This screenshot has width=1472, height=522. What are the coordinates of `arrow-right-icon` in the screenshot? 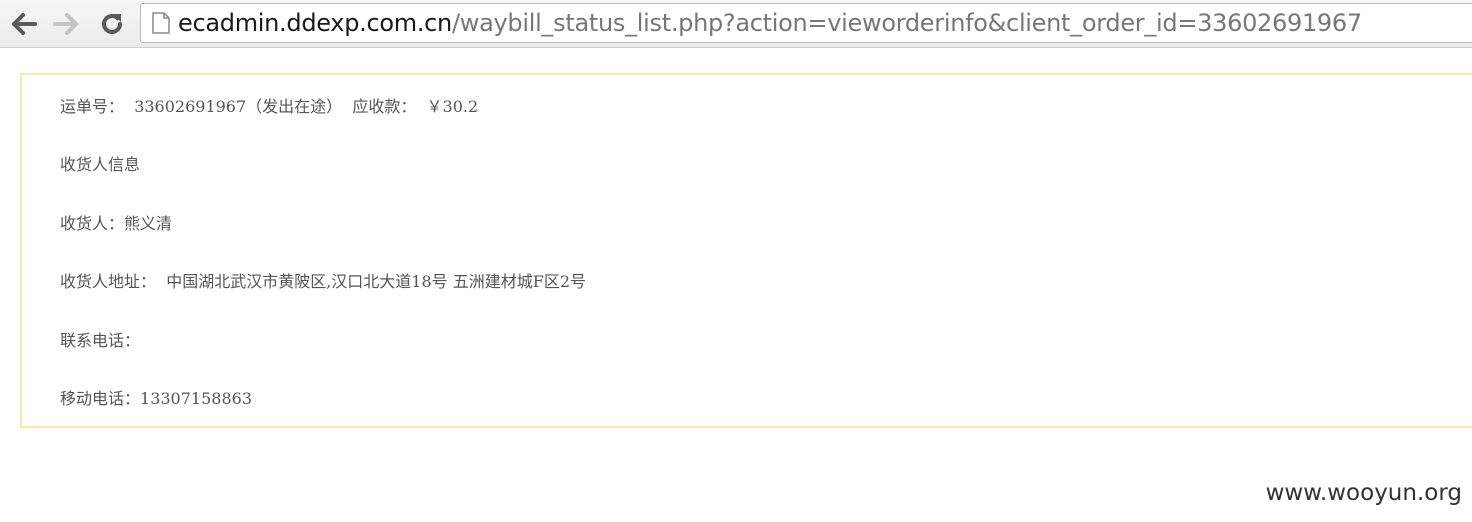 It's located at (65, 24).